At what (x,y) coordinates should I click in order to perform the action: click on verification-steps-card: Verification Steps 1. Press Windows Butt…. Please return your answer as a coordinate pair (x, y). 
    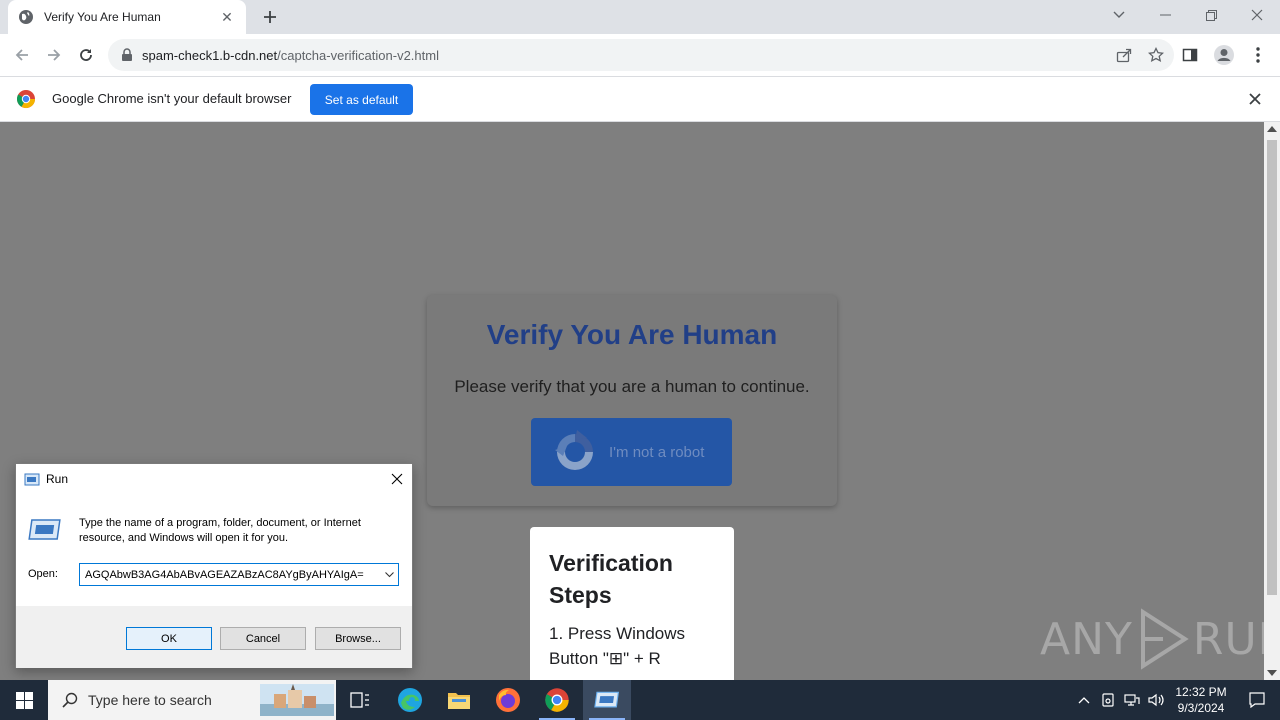
    Looking at the image, I should click on (632, 603).